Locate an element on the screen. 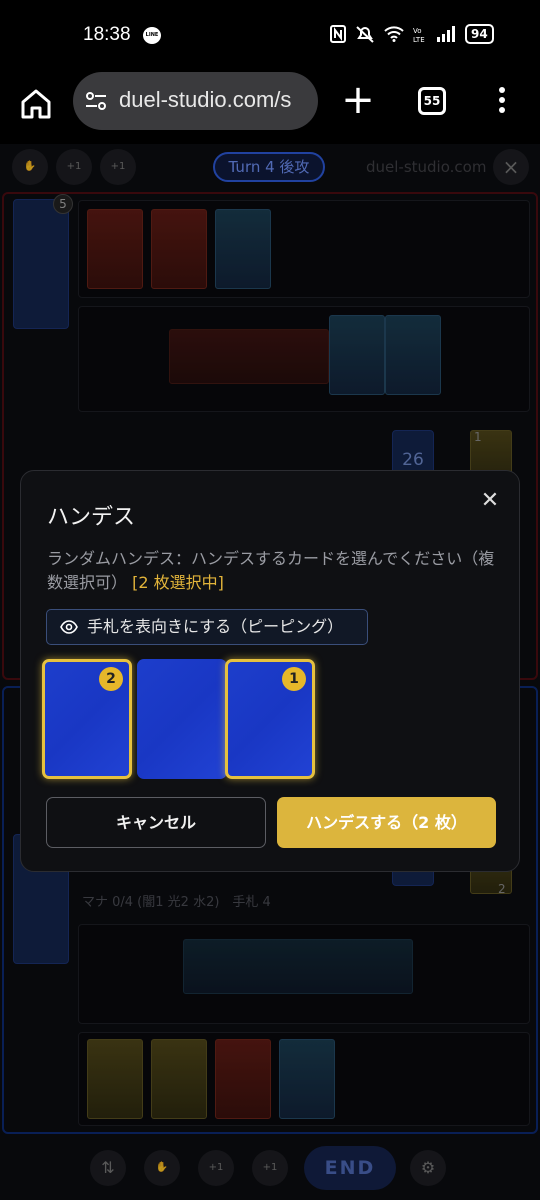 The width and height of the screenshot is (540, 1200). svg-text: Vo is located at coordinates (417, 31).